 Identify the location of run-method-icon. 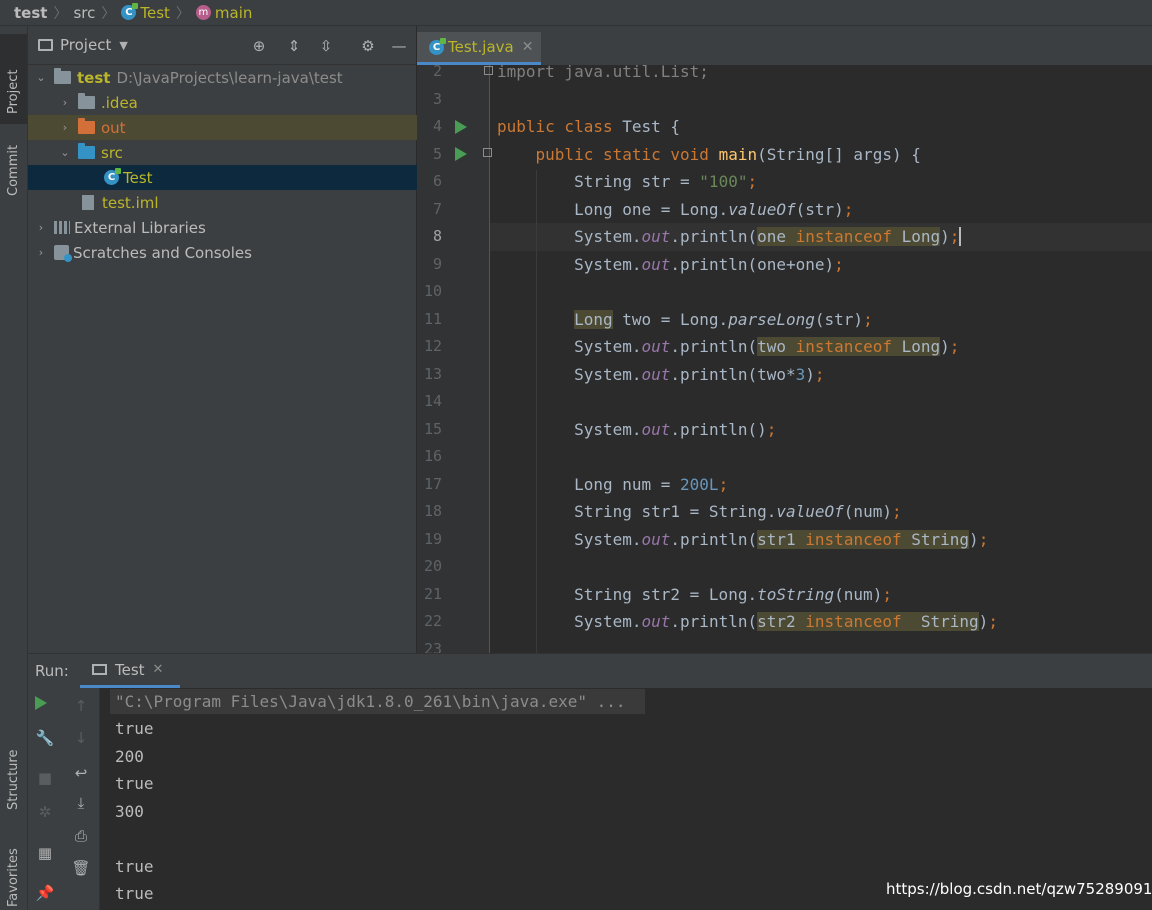
(461, 154).